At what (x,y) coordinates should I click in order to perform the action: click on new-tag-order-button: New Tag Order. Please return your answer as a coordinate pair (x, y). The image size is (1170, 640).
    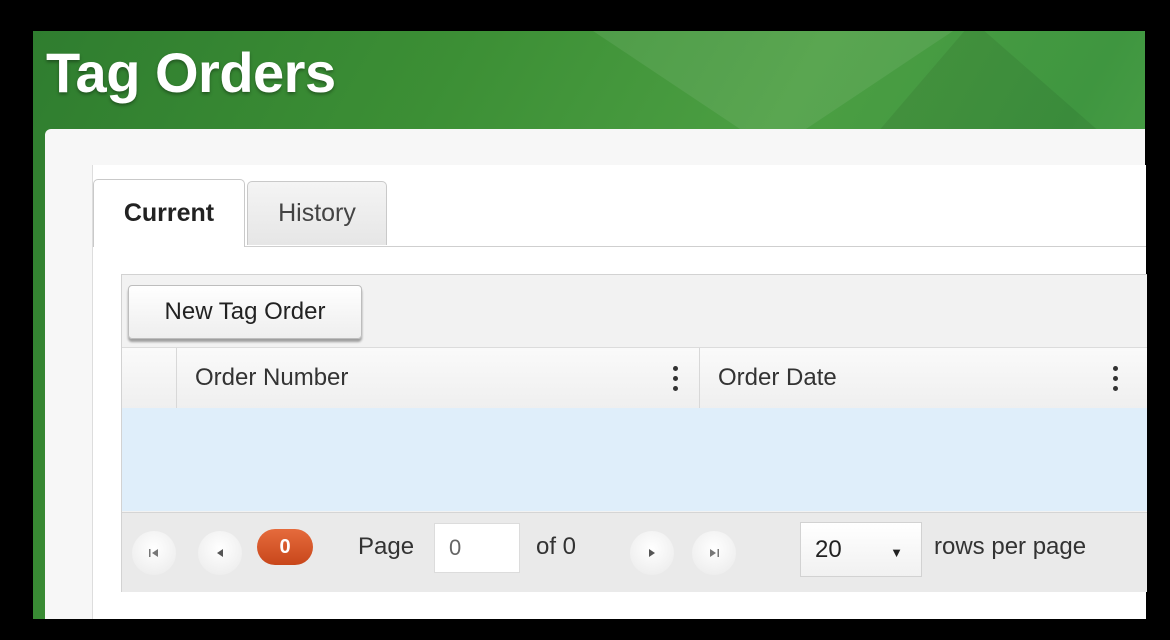
    Looking at the image, I should click on (245, 312).